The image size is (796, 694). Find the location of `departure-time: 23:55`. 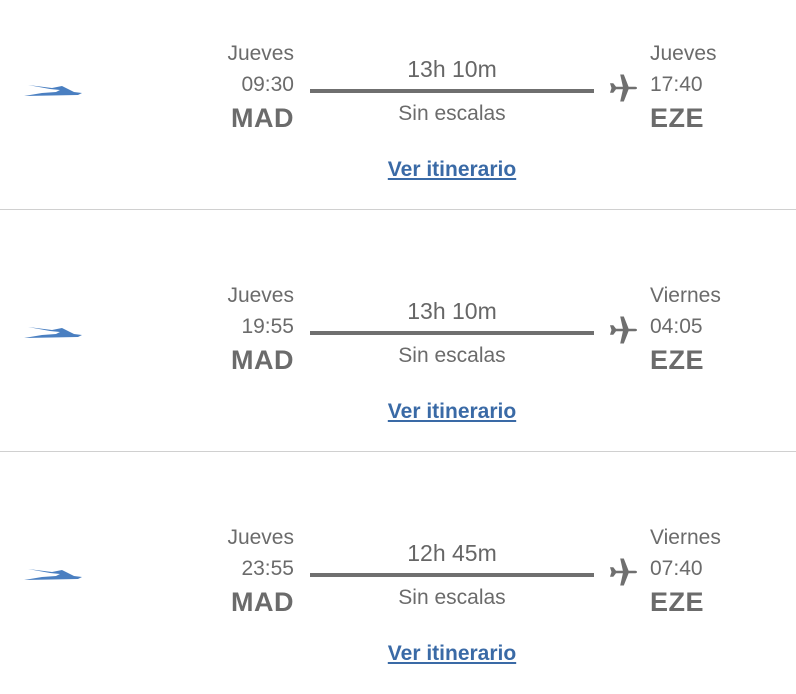

departure-time: 23:55 is located at coordinates (267, 568).